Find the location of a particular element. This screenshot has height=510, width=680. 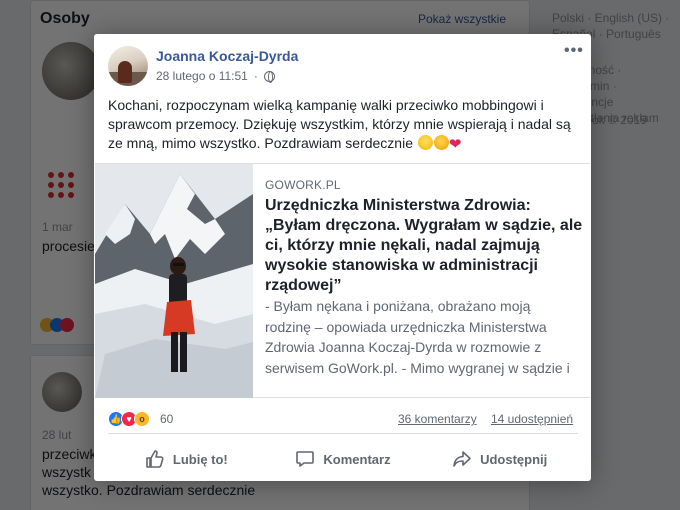

share-arrow-icon is located at coordinates (462, 459).